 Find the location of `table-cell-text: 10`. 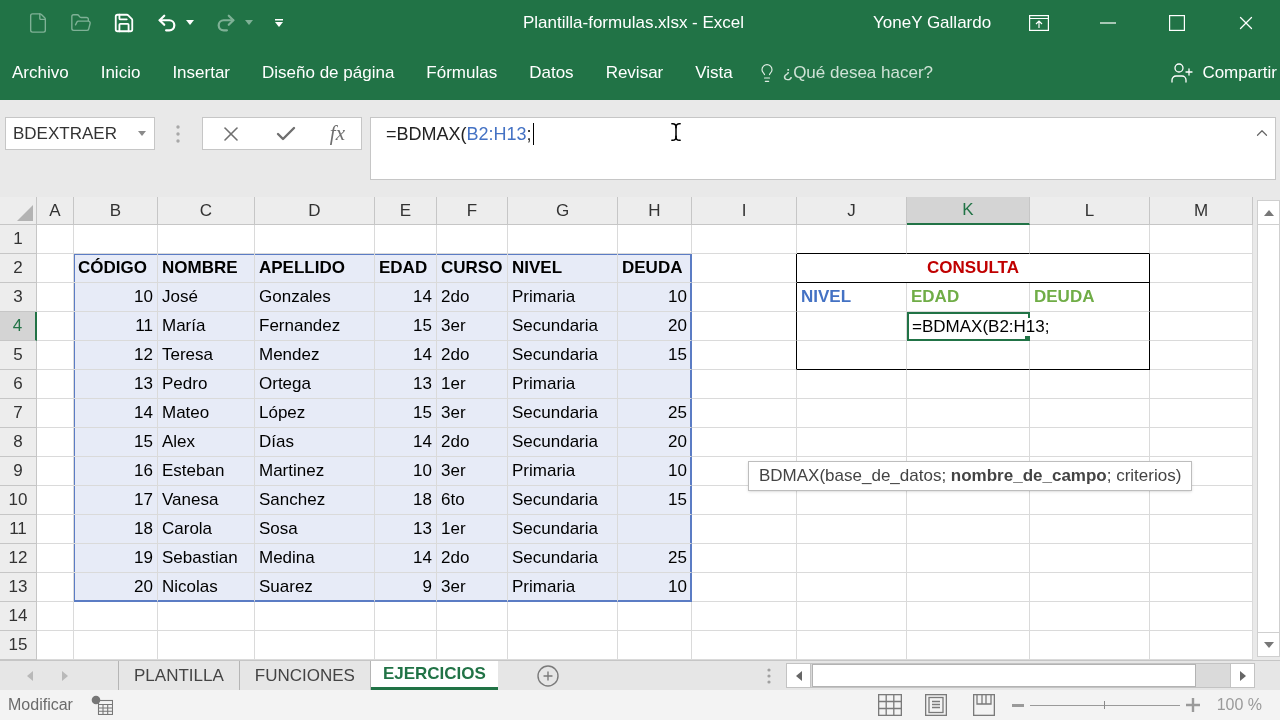

table-cell-text: 10 is located at coordinates (677, 587).